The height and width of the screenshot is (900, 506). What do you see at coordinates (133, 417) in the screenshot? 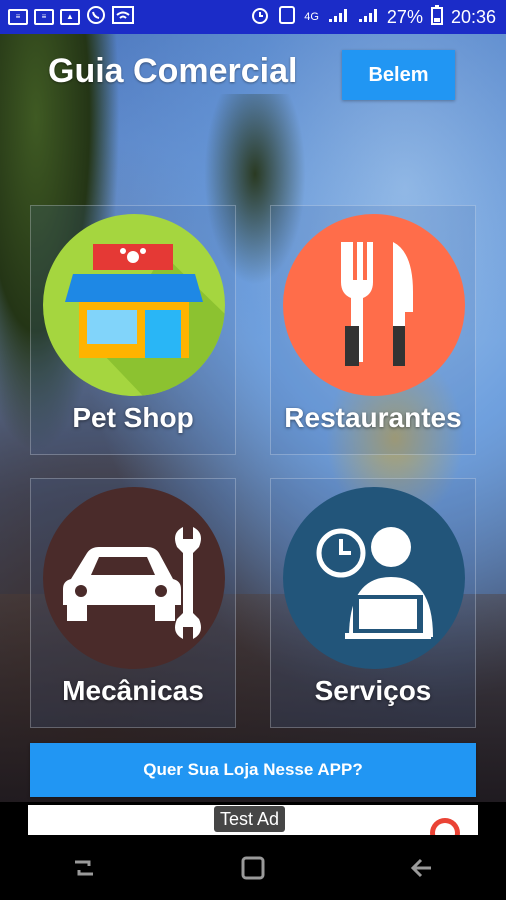
I see `category-label: Pet Shop` at bounding box center [133, 417].